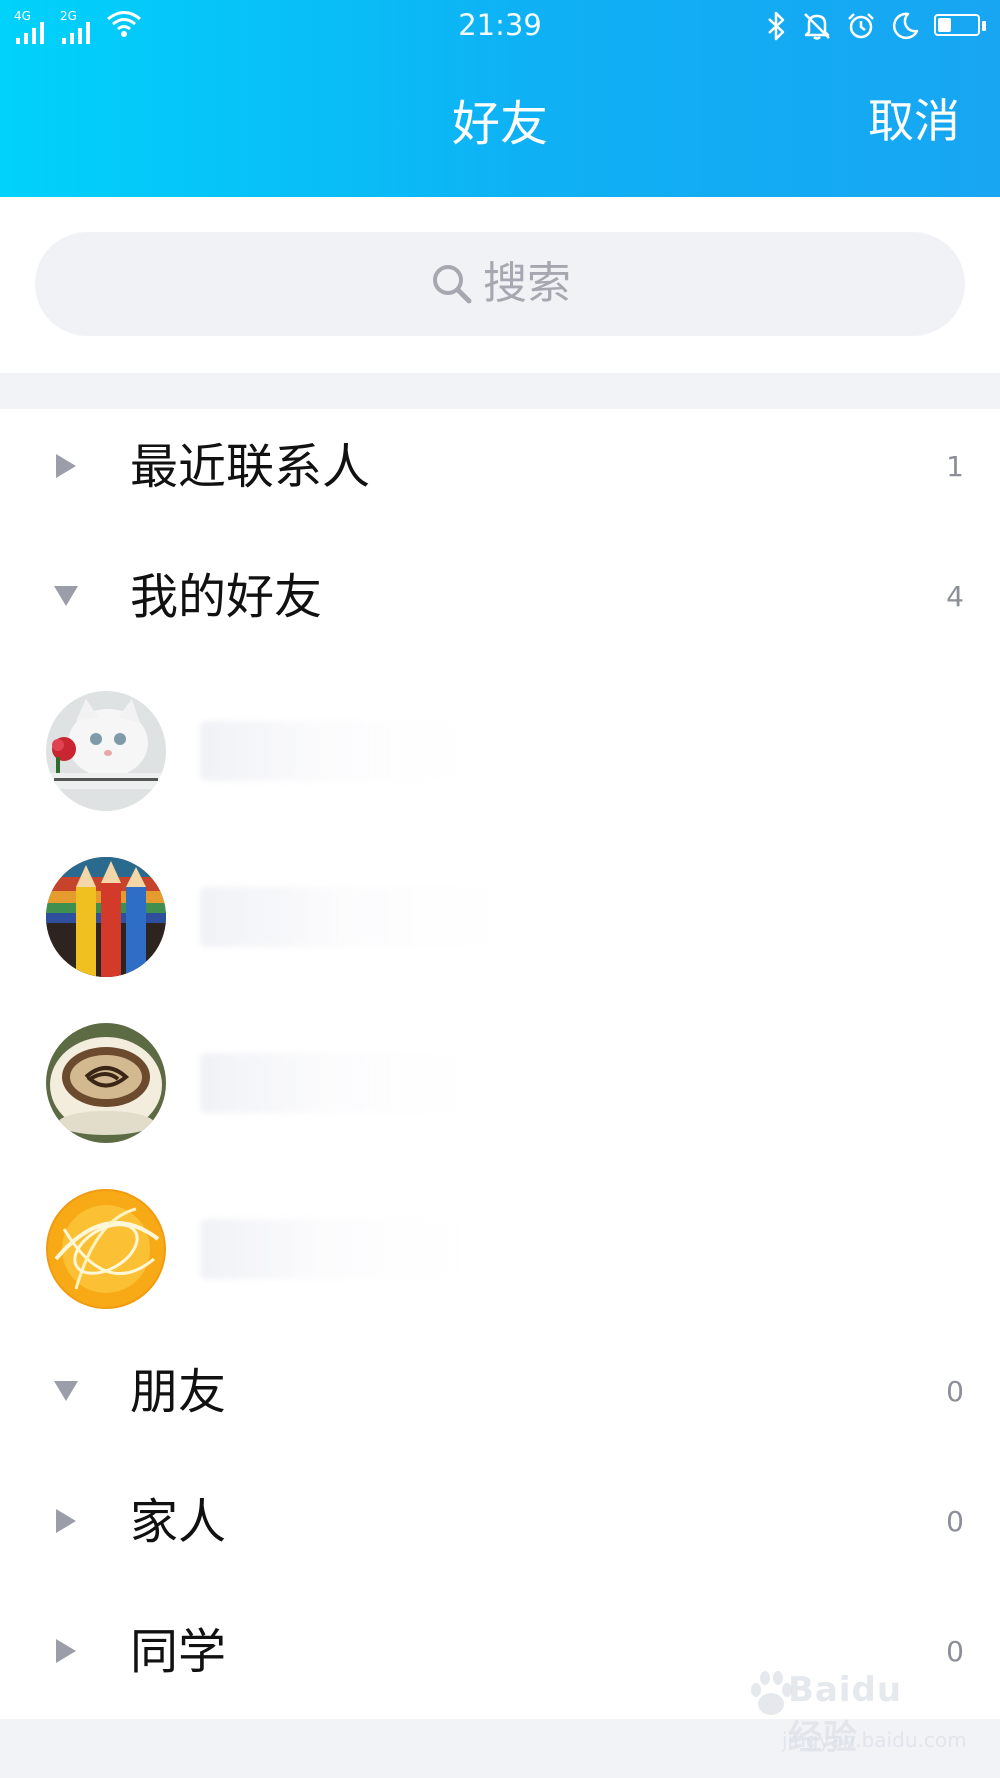  I want to click on group-row-my-friends: 我的好友 4, so click(500, 604).